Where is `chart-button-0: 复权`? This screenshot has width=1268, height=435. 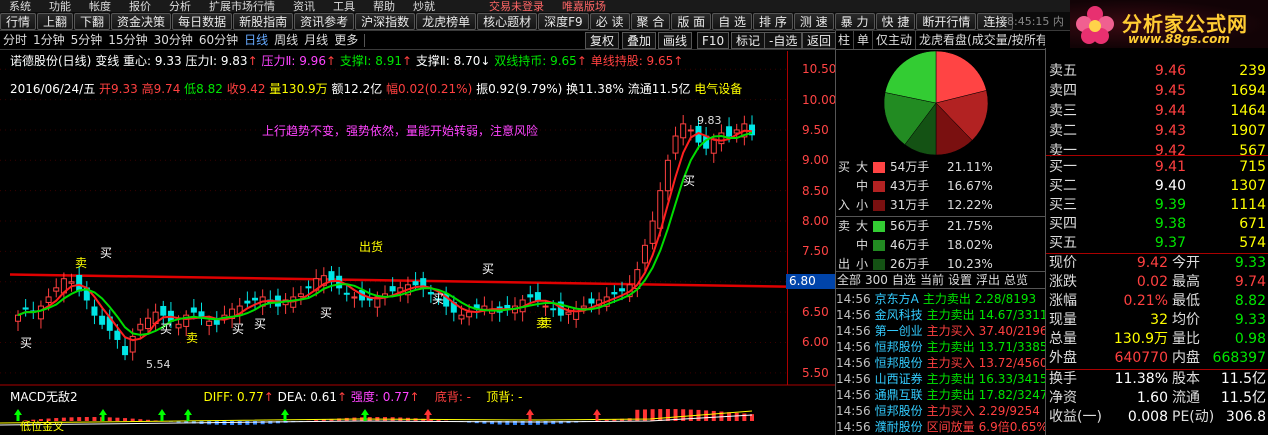 chart-button-0: 复权 is located at coordinates (602, 40).